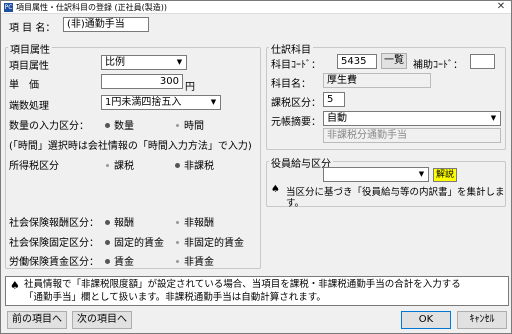  I want to click on ok-button: OK, so click(426, 320).